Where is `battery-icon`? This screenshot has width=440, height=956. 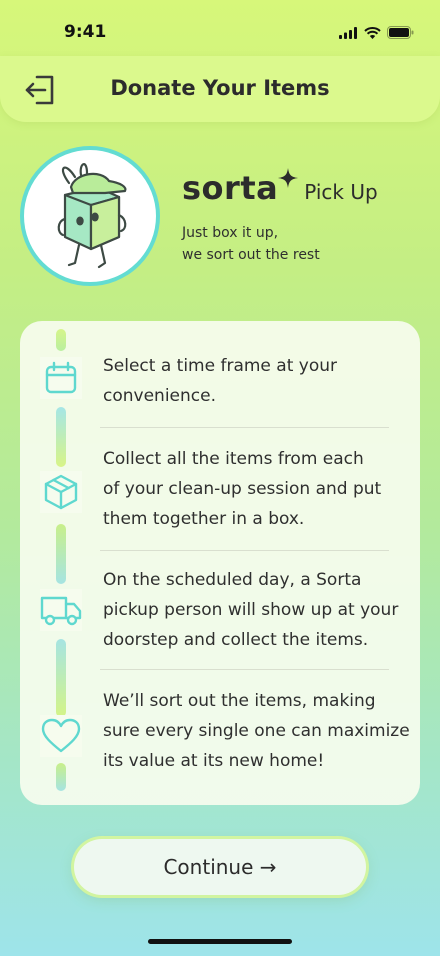 battery-icon is located at coordinates (400, 32).